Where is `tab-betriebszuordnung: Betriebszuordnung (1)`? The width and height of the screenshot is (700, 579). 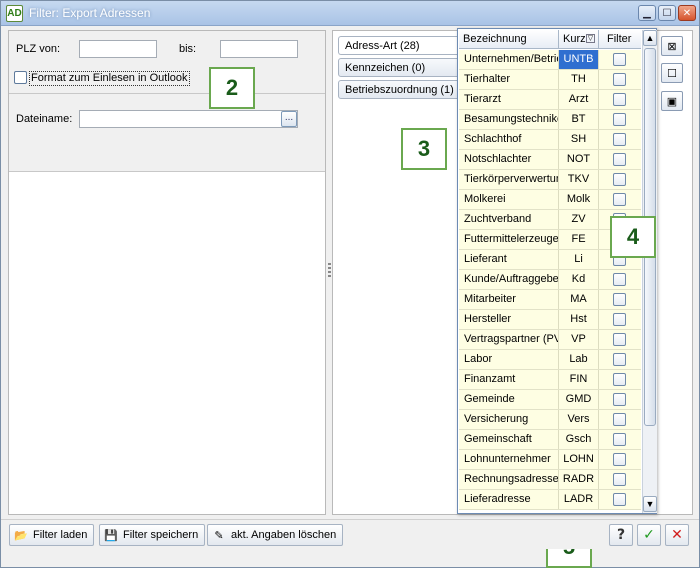
tab-betriebszuordnung: Betriebszuordnung (1) is located at coordinates (400, 89).